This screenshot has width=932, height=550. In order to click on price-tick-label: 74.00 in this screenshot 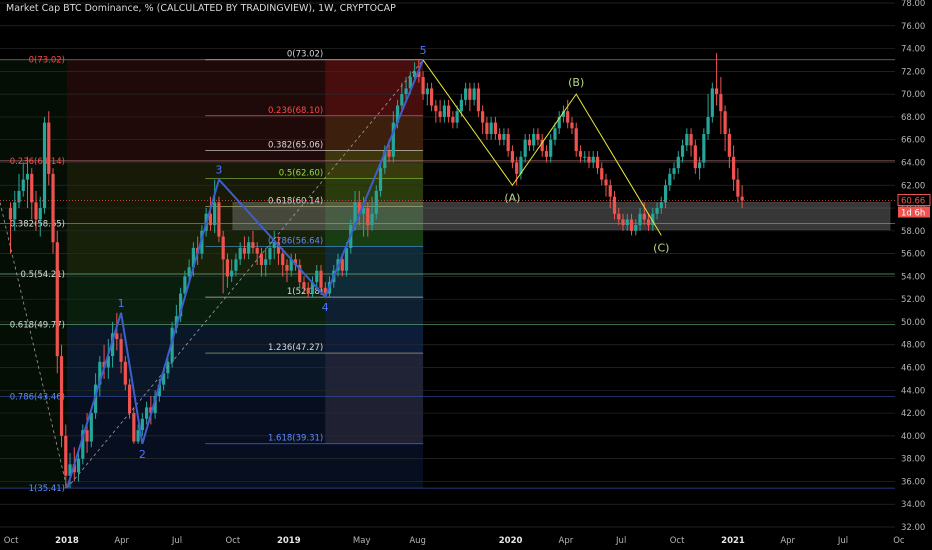, I will do `click(913, 50)`.